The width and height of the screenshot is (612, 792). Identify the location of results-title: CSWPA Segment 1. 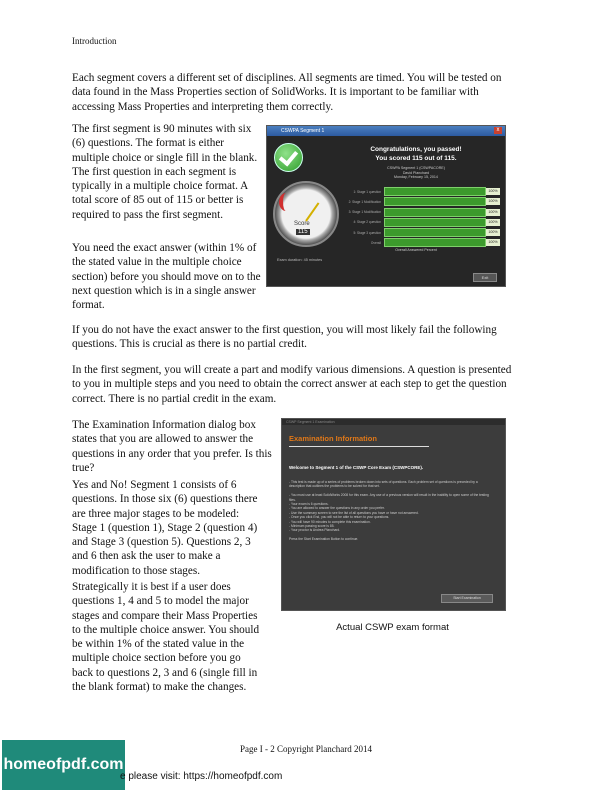
(303, 131).